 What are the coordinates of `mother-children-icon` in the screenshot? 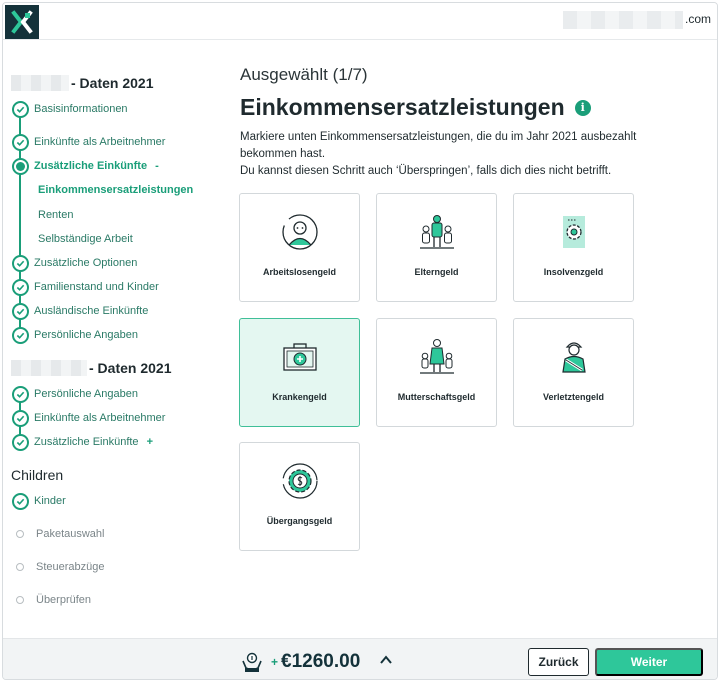 It's located at (437, 357).